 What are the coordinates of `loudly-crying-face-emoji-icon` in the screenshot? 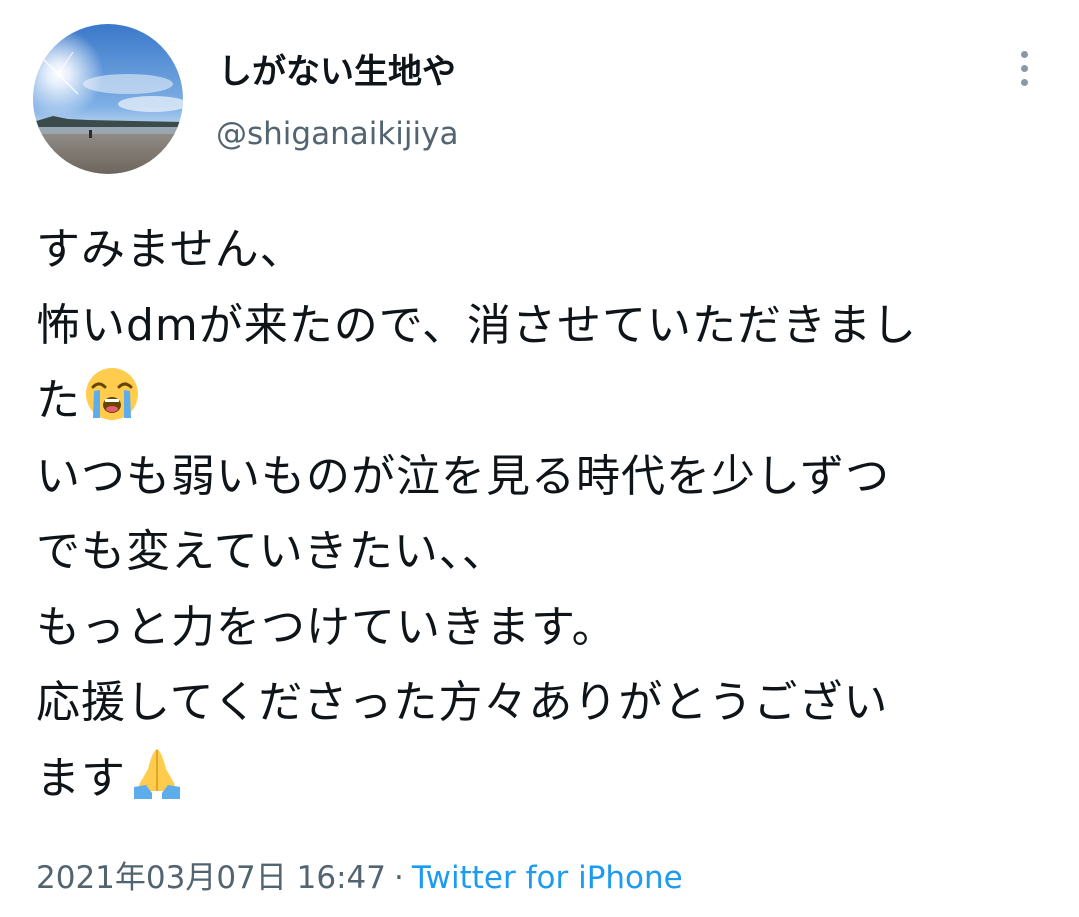 It's located at (112, 394).